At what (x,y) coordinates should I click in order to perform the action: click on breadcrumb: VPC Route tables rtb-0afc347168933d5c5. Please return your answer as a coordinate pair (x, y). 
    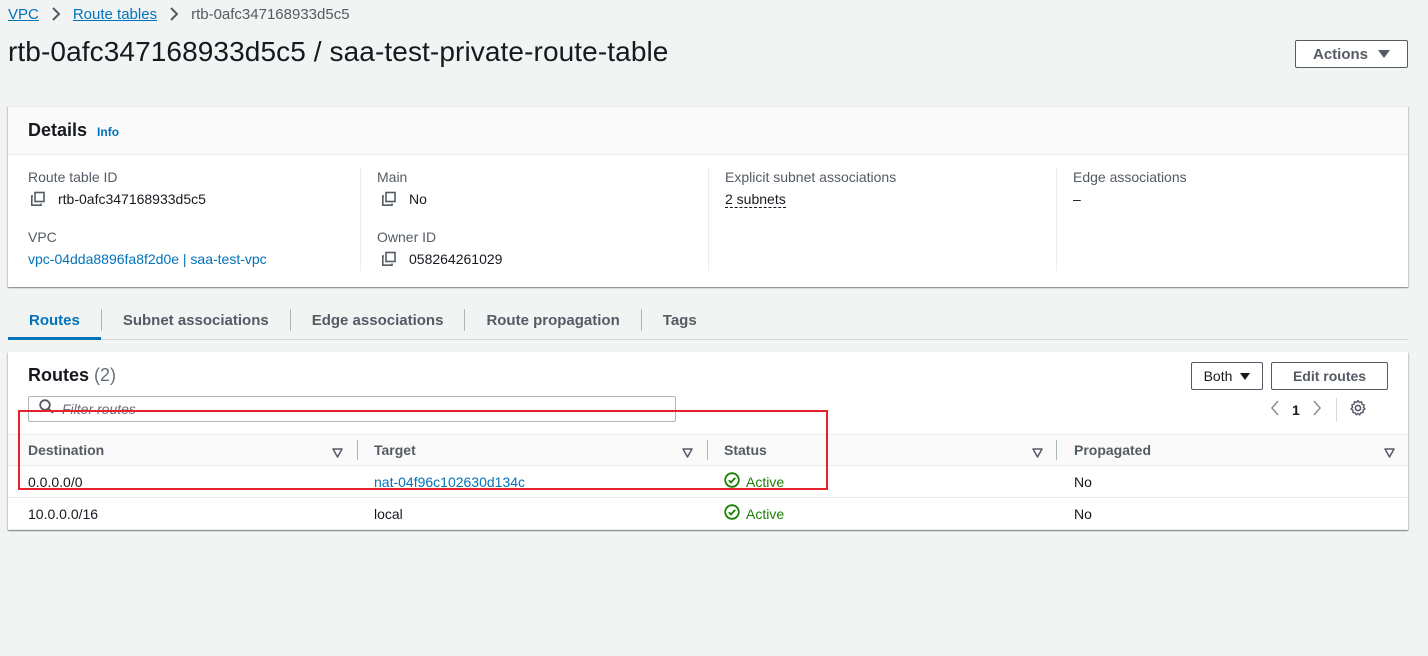
    Looking at the image, I should click on (179, 14).